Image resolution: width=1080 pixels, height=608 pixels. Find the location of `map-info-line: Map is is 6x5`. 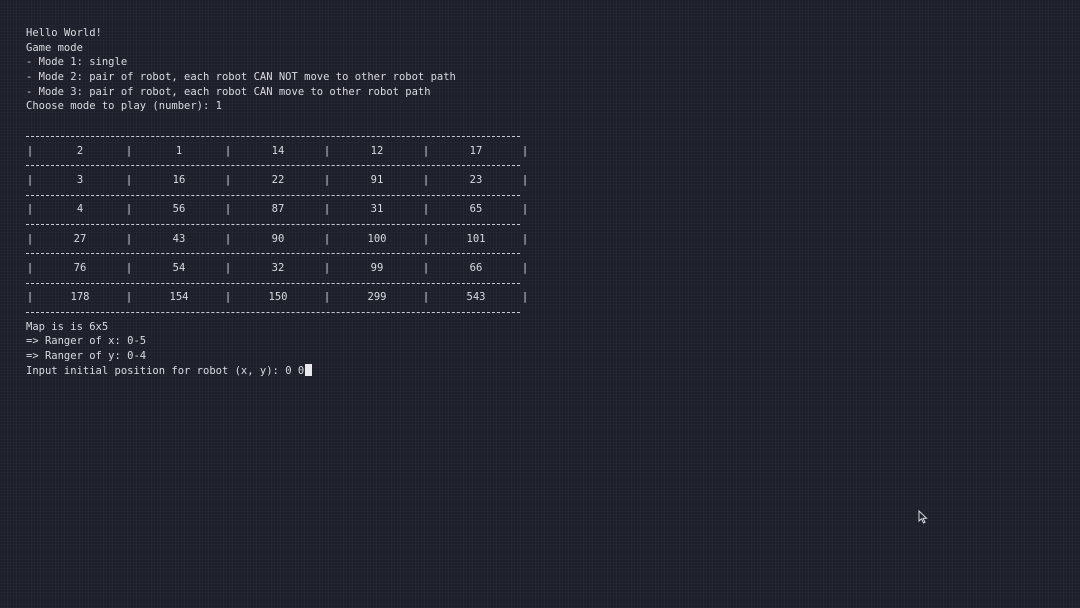

map-info-line: Map is is 6x5 is located at coordinates (67, 326).